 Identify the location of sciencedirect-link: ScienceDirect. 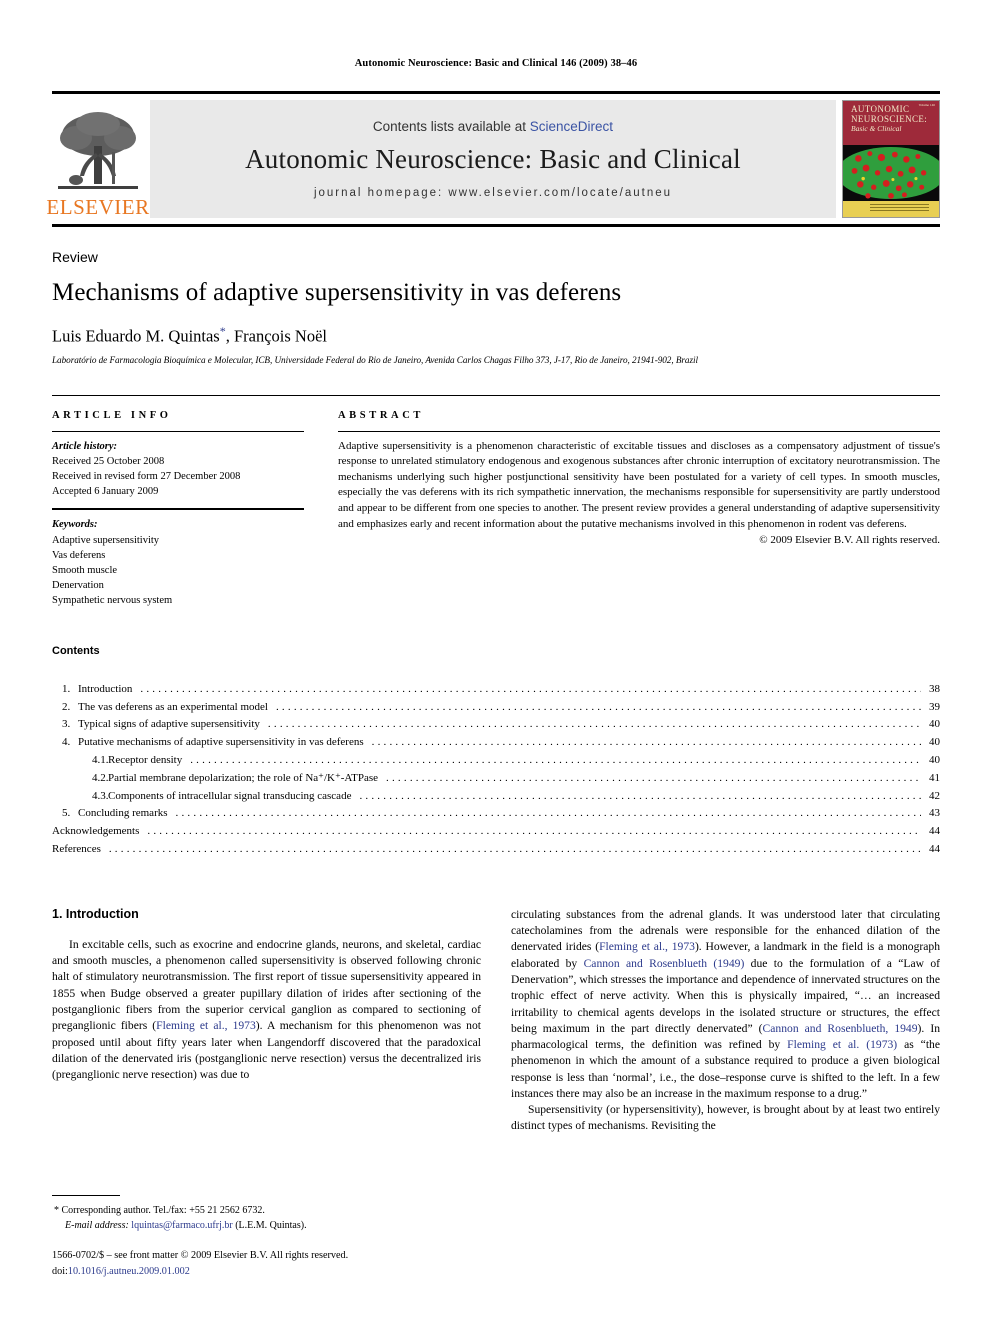
(571, 126).